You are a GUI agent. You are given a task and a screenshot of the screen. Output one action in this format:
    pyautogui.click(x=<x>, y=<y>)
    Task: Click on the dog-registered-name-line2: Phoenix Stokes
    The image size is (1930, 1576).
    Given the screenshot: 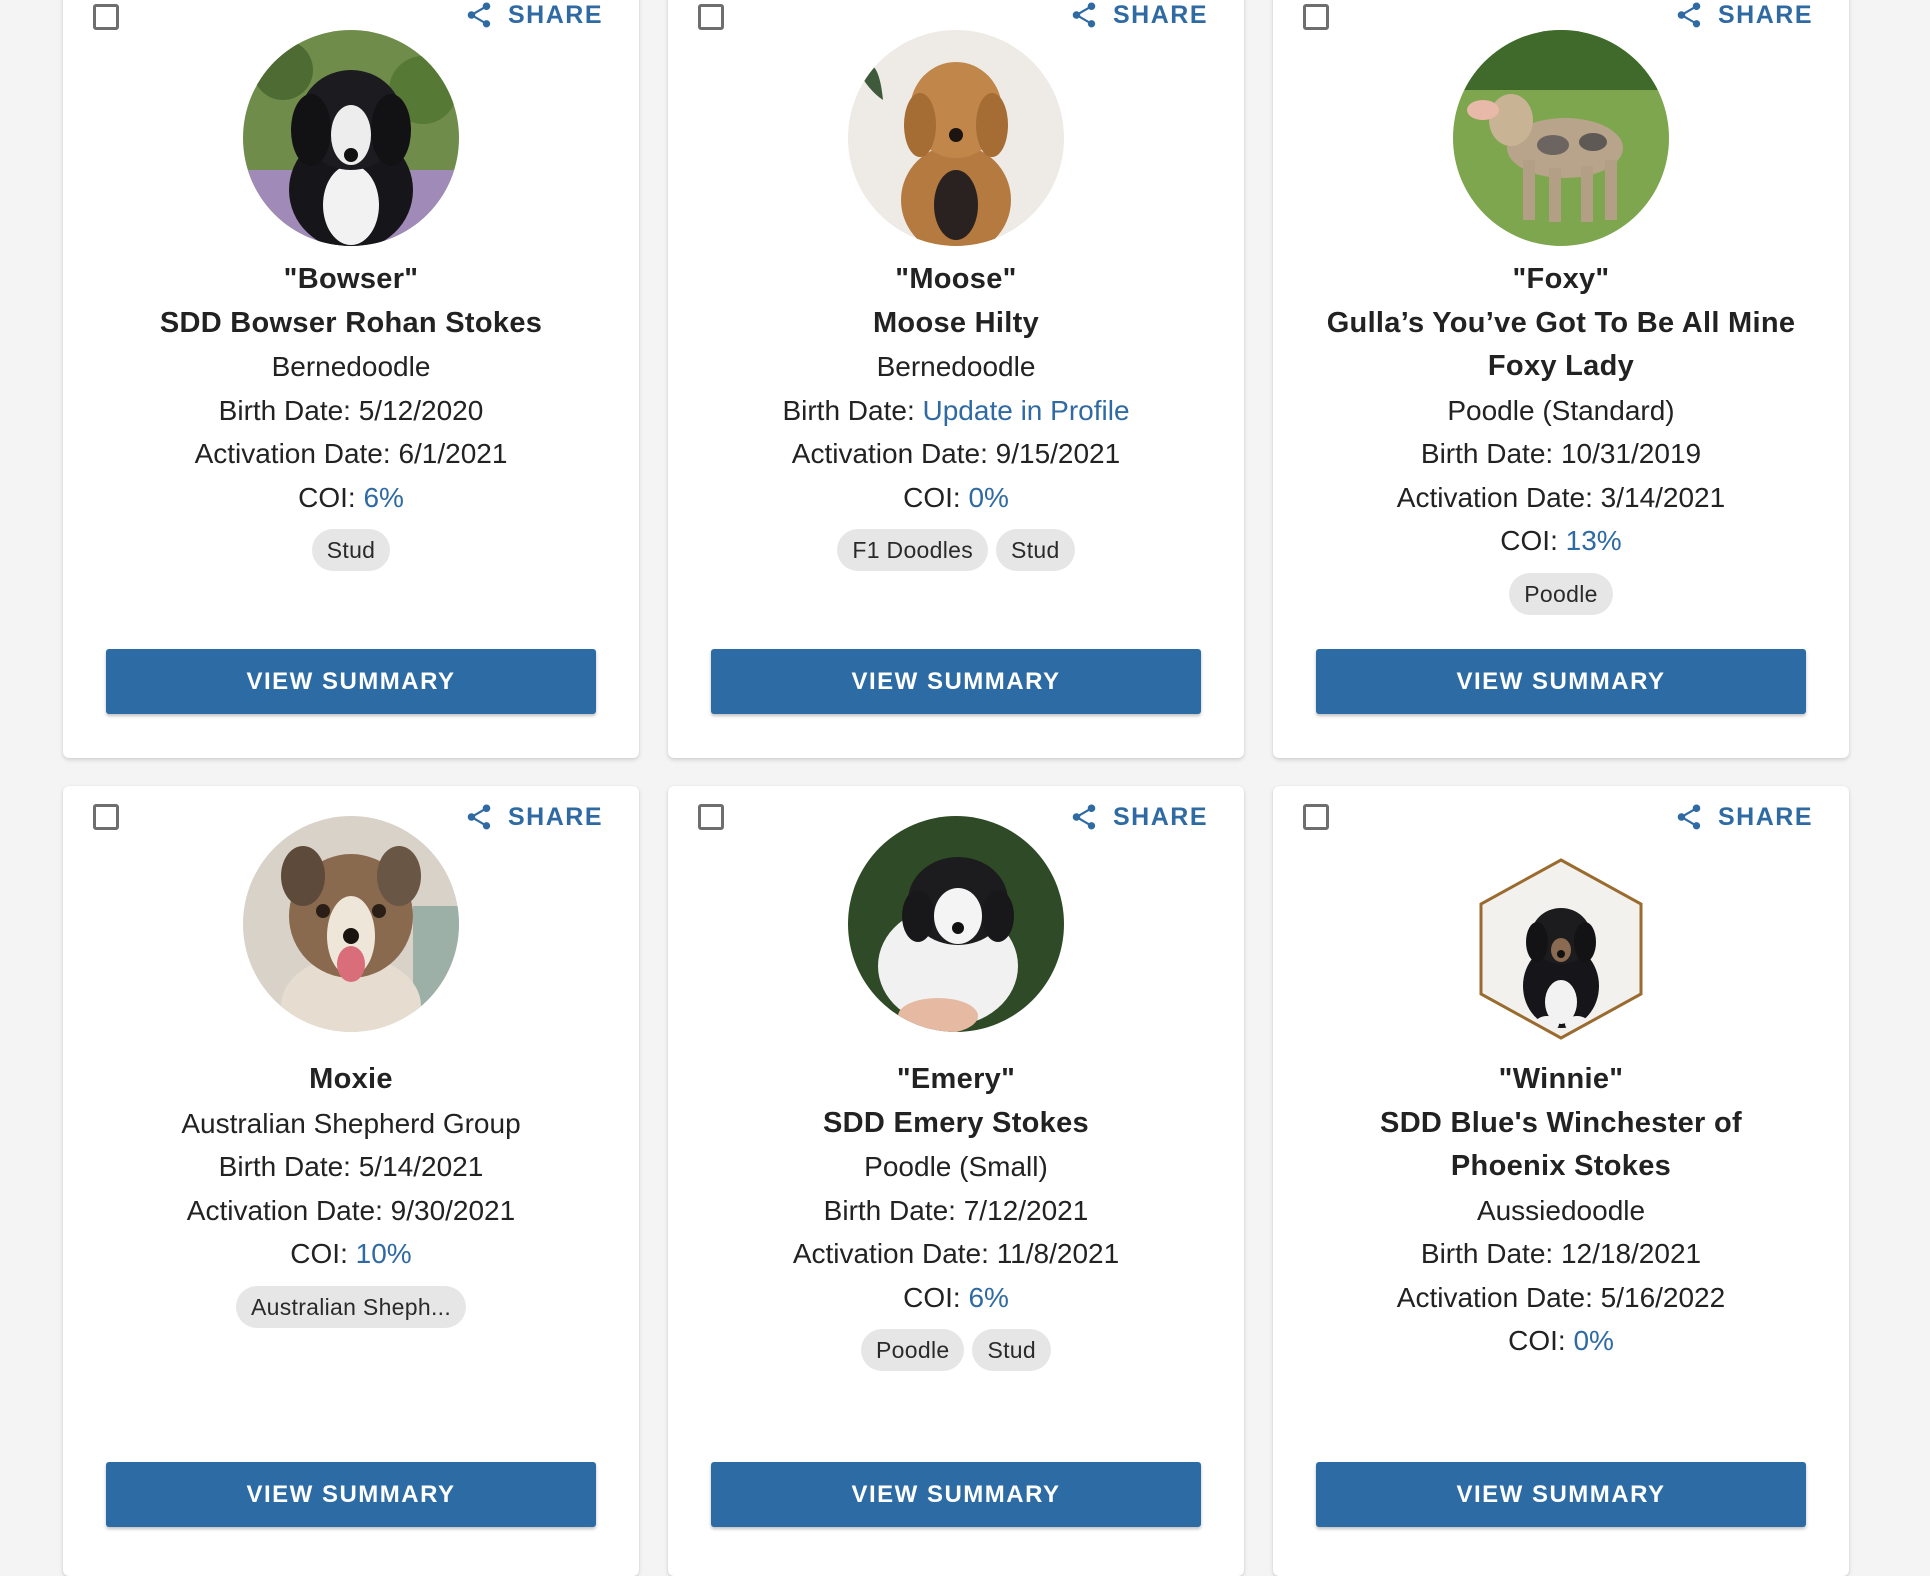 What is the action you would take?
    pyautogui.click(x=1561, y=1166)
    